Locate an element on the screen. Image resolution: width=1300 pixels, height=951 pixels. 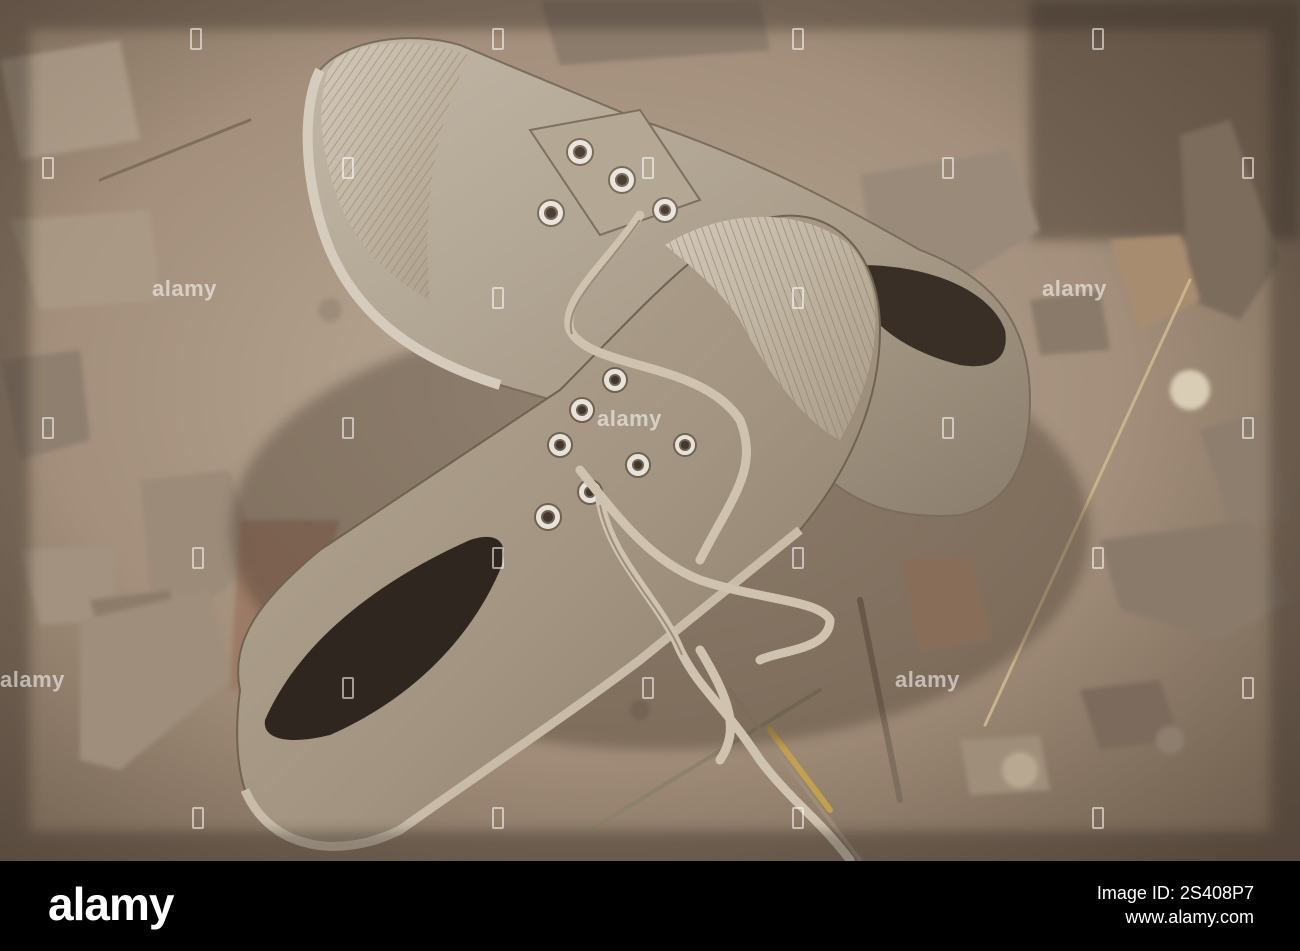
image-meta: Image ID: 2S408P7 www.alamy.com is located at coordinates (1129, 905).